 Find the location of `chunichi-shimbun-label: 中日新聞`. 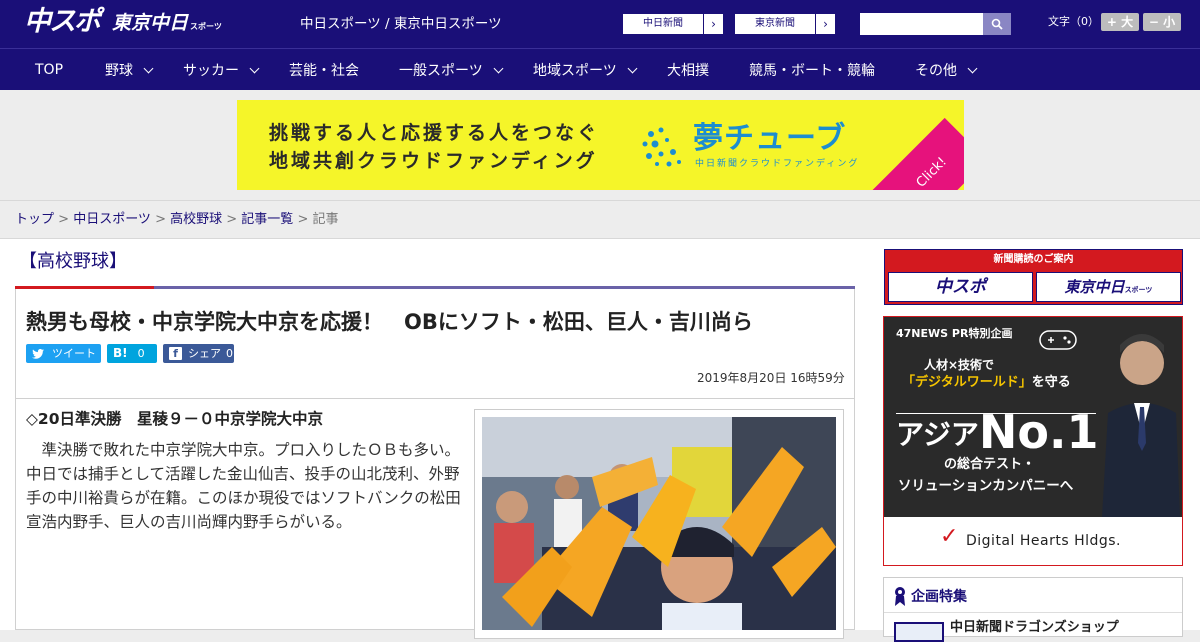

chunichi-shimbun-label: 中日新聞 is located at coordinates (663, 23).